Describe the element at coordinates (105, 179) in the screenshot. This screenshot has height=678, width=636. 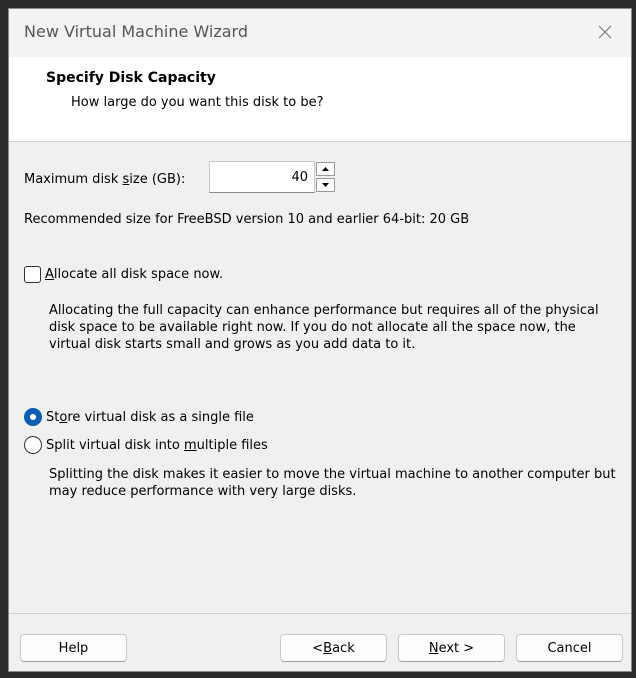
I see `disk-size-label: Maximum disk size (GB):` at that location.